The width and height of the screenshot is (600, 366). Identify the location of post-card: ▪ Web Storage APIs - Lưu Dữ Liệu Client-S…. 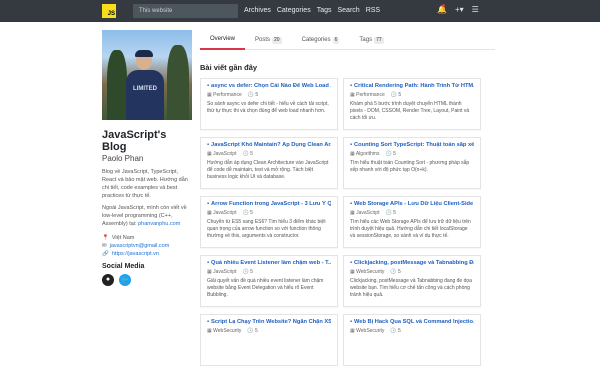
(412, 222).